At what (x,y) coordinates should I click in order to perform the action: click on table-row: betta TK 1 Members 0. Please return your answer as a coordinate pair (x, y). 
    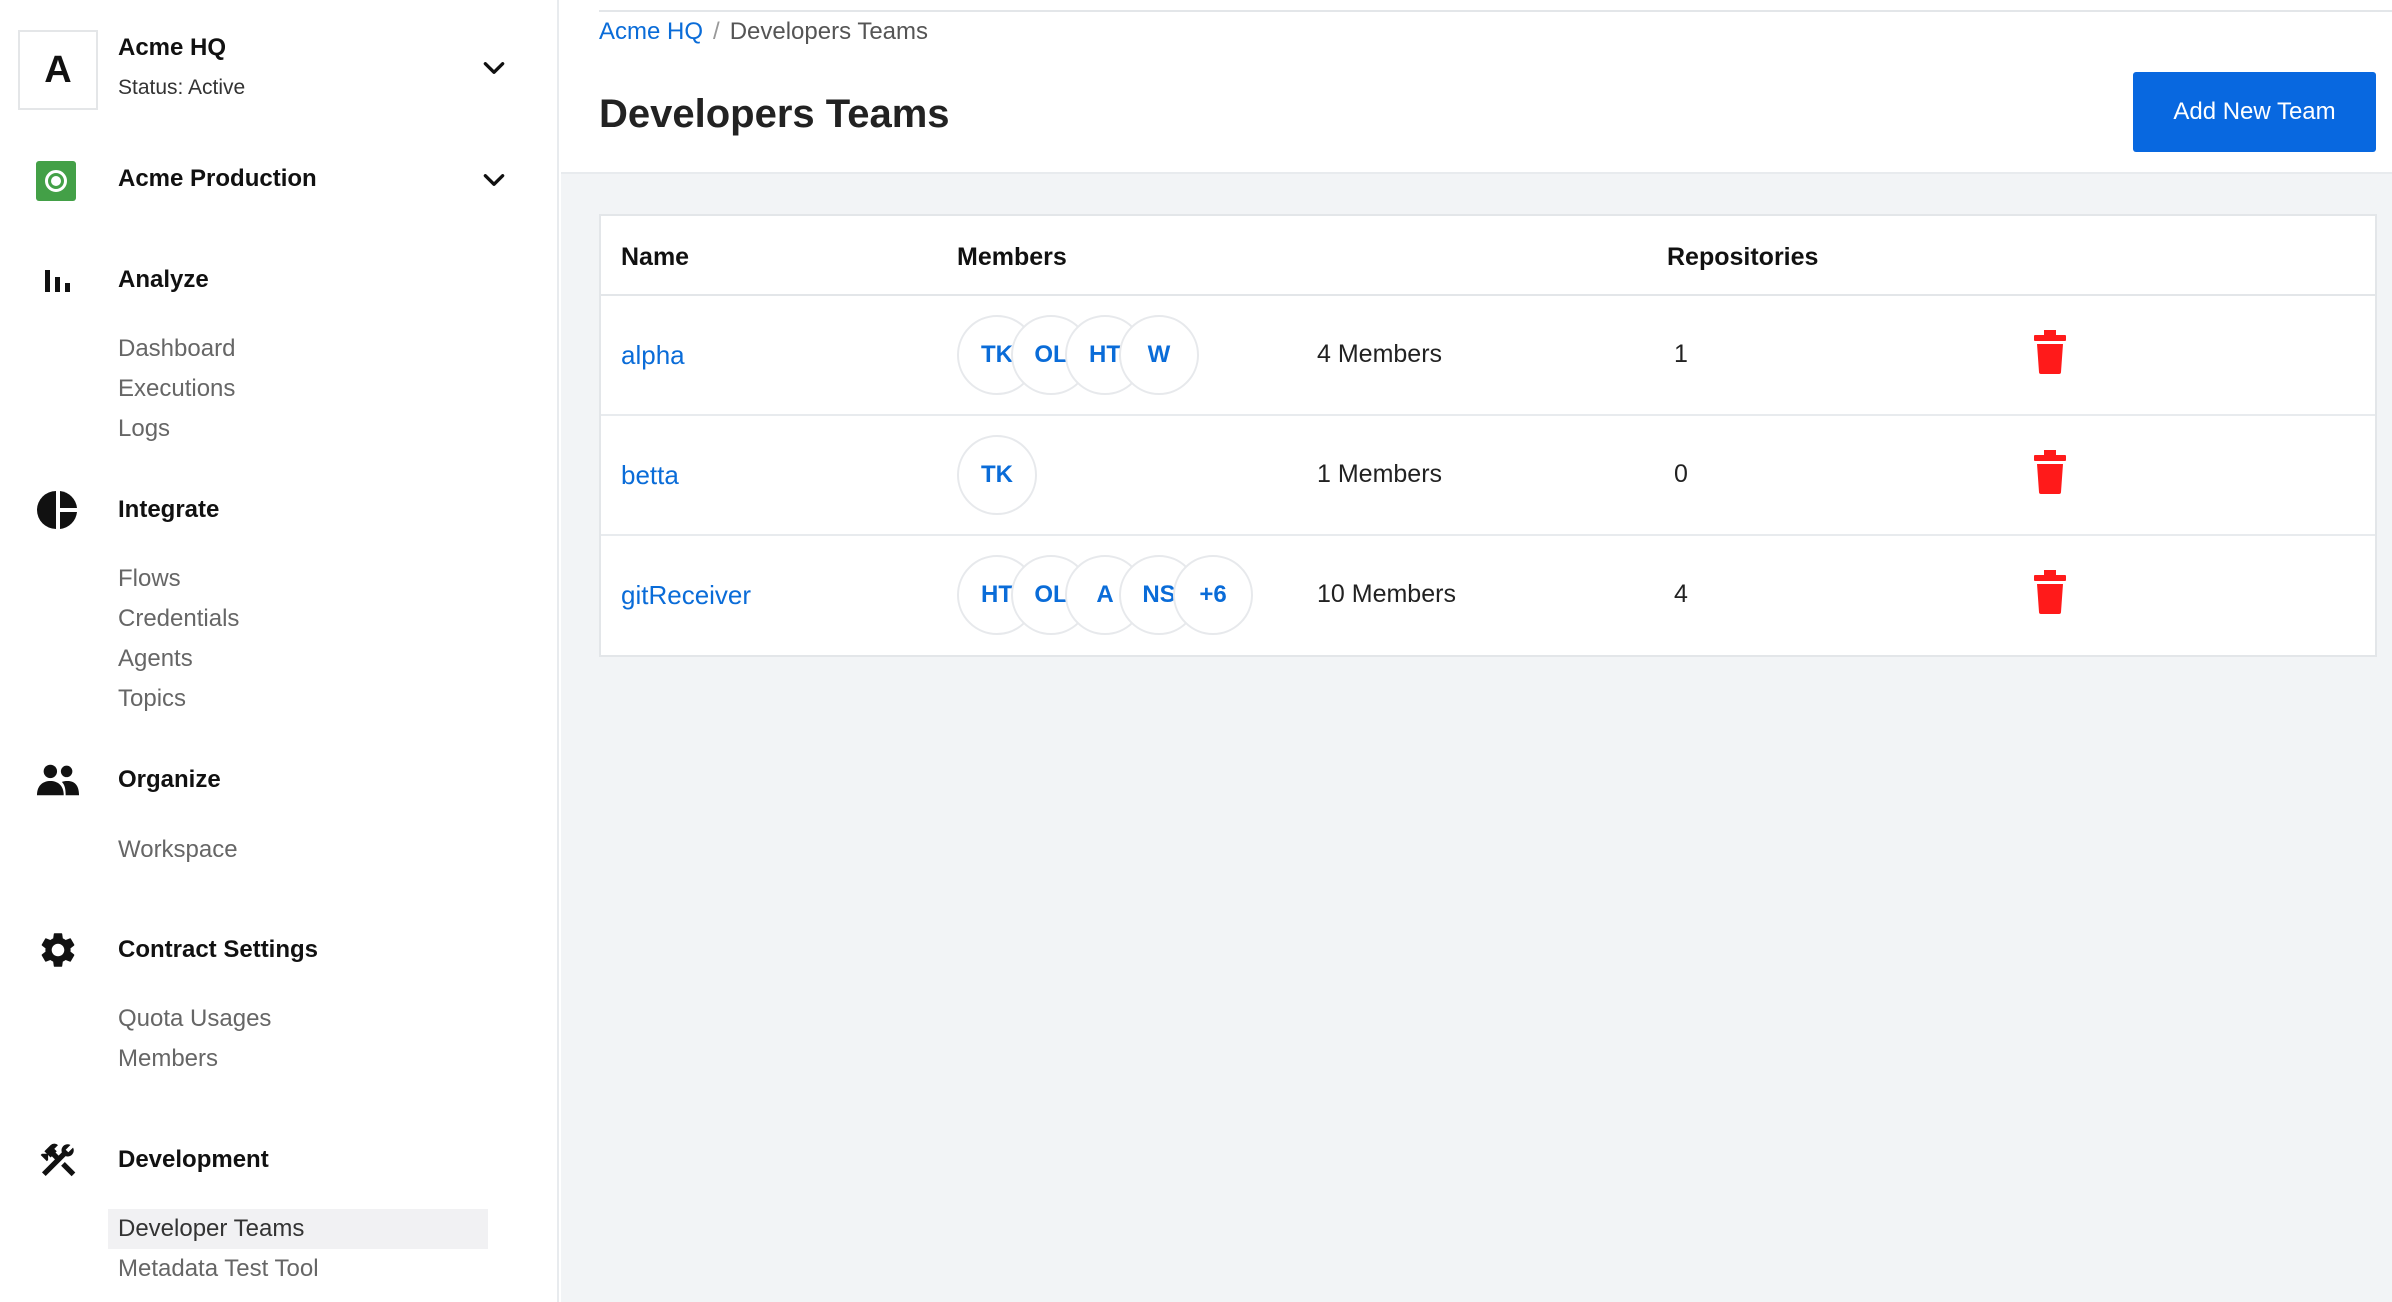
    Looking at the image, I should click on (1488, 476).